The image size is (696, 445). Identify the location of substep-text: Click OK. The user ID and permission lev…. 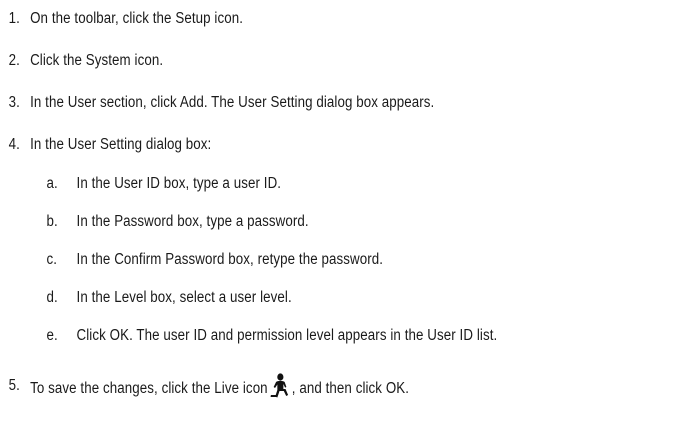
(287, 335).